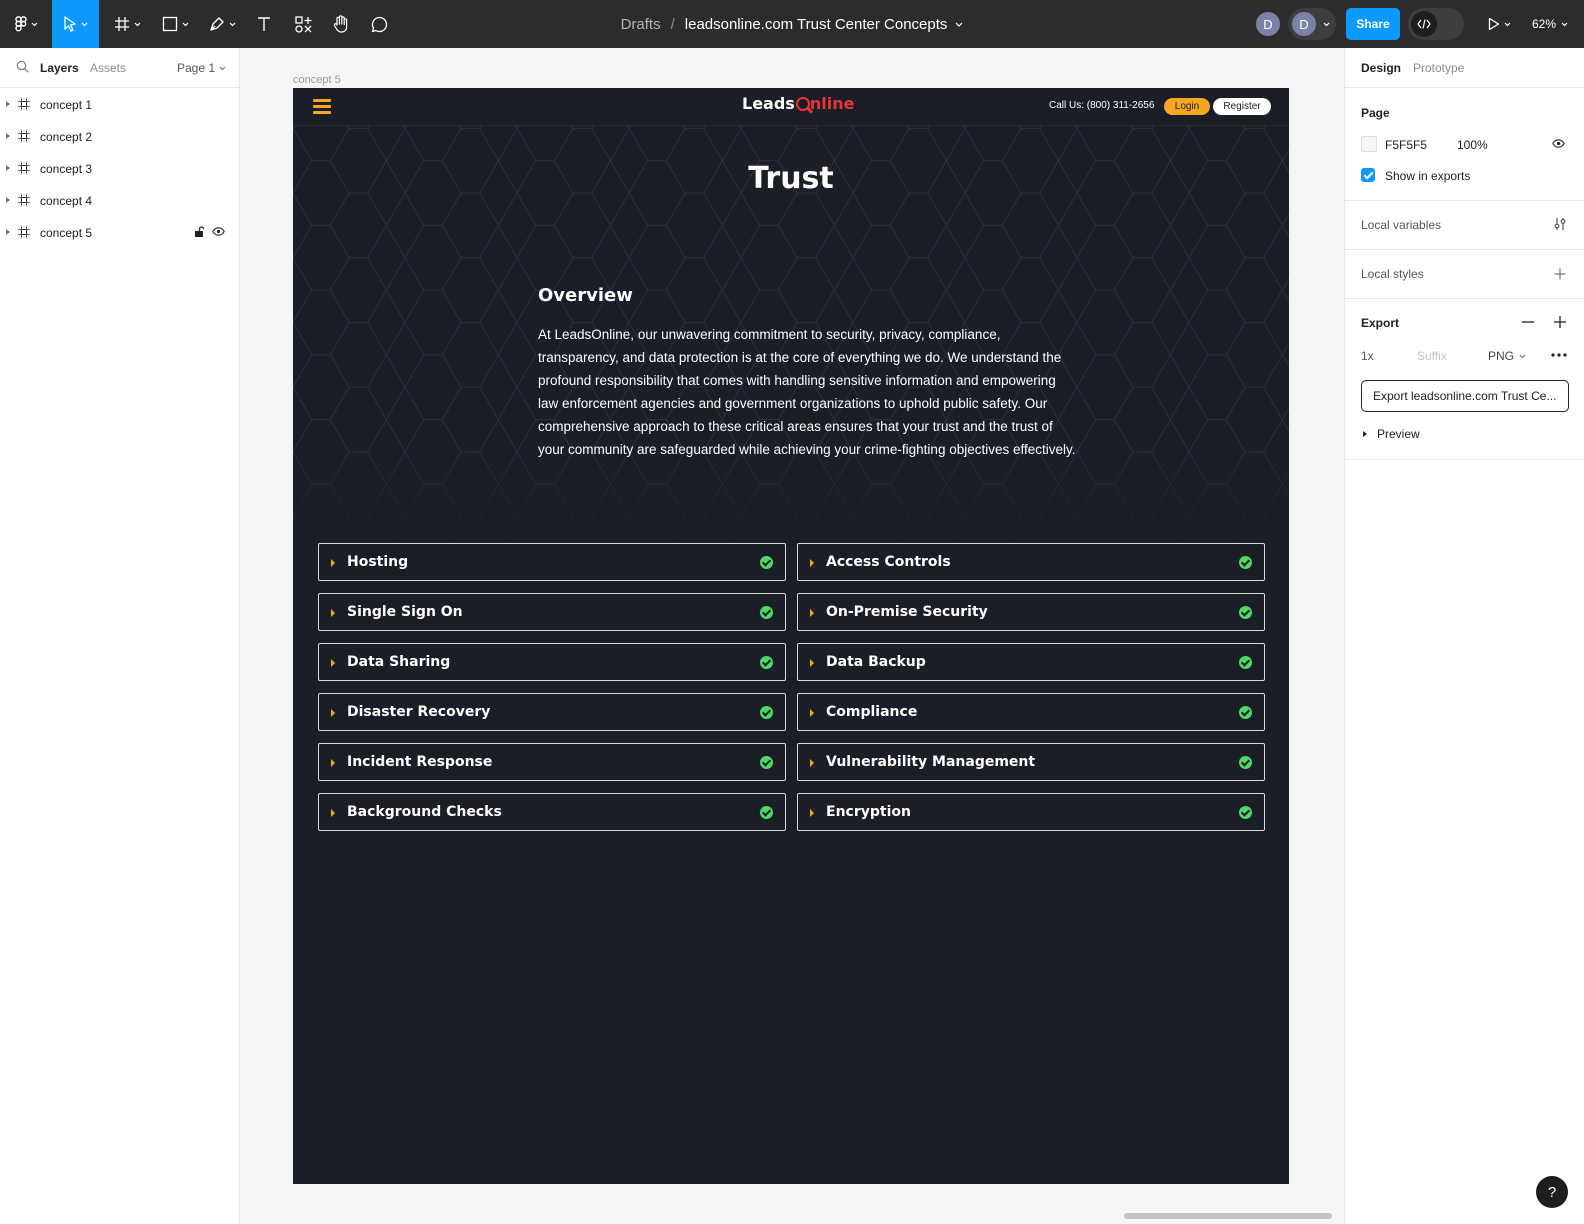 The width and height of the screenshot is (1584, 1224). What do you see at coordinates (1381, 68) in the screenshot?
I see `tab-design: Design` at bounding box center [1381, 68].